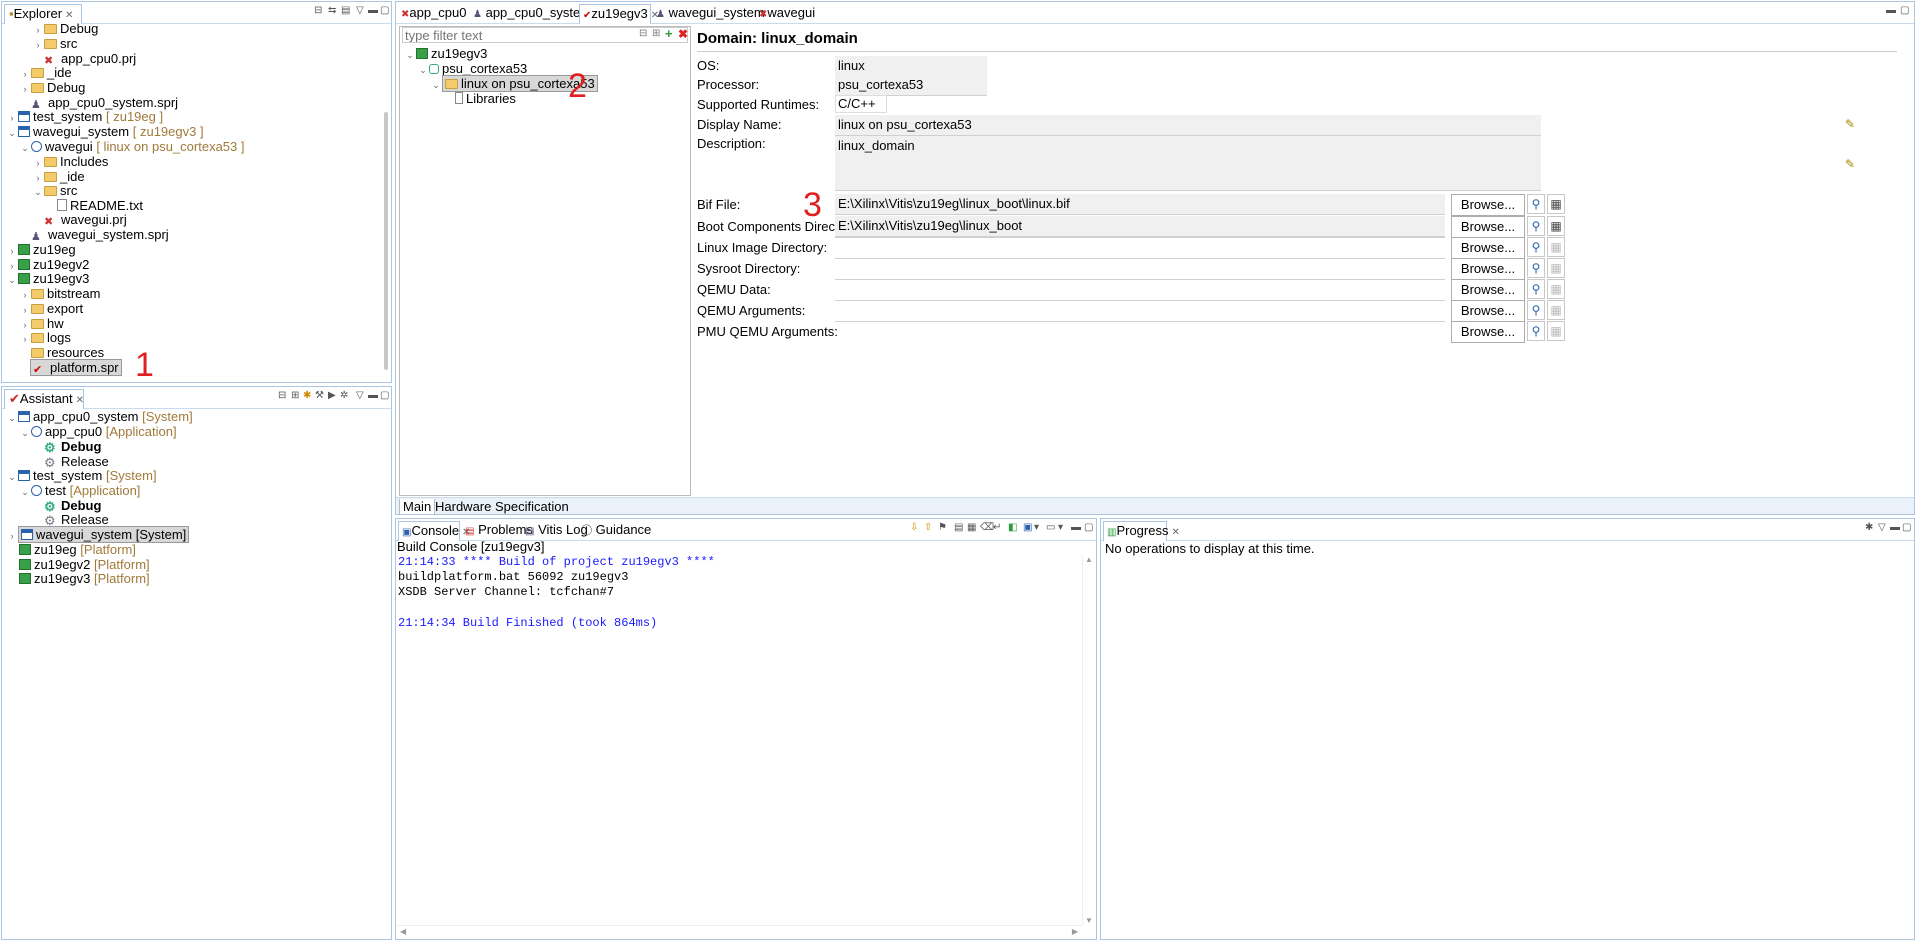  What do you see at coordinates (518, 35) in the screenshot?
I see `filter-input` at bounding box center [518, 35].